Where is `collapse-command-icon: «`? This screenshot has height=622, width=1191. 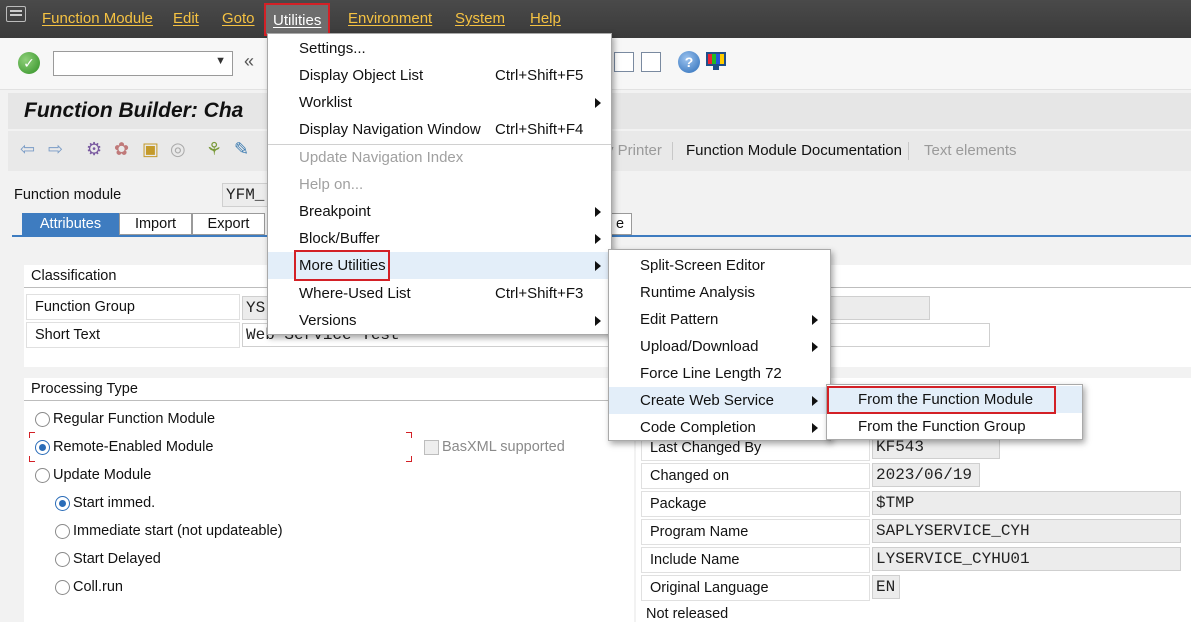 collapse-command-icon: « is located at coordinates (249, 61).